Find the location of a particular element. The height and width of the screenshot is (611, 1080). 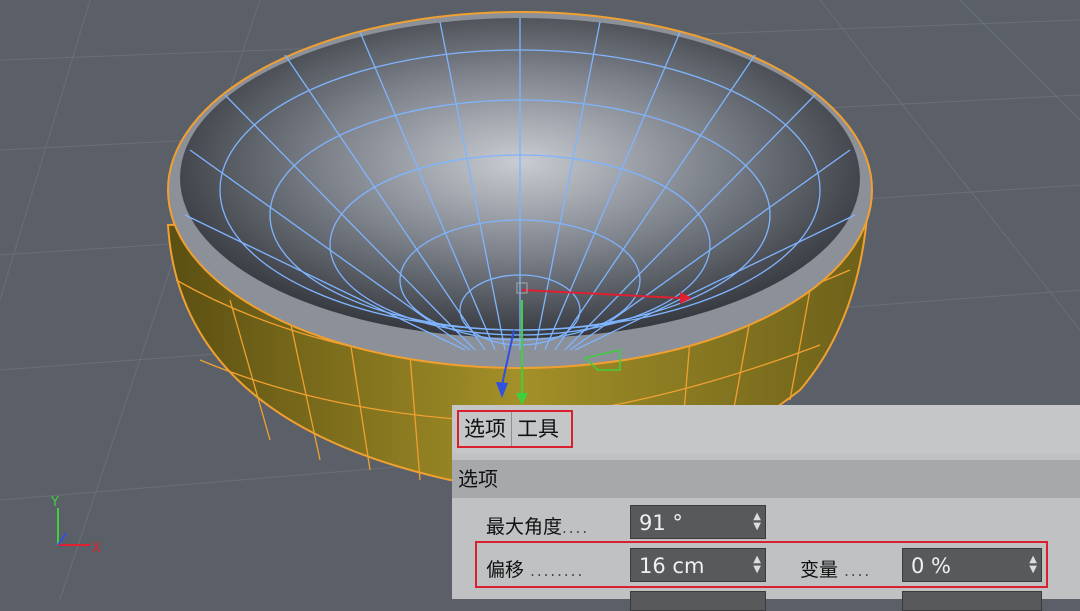

tab-options: 选项 is located at coordinates (485, 429).